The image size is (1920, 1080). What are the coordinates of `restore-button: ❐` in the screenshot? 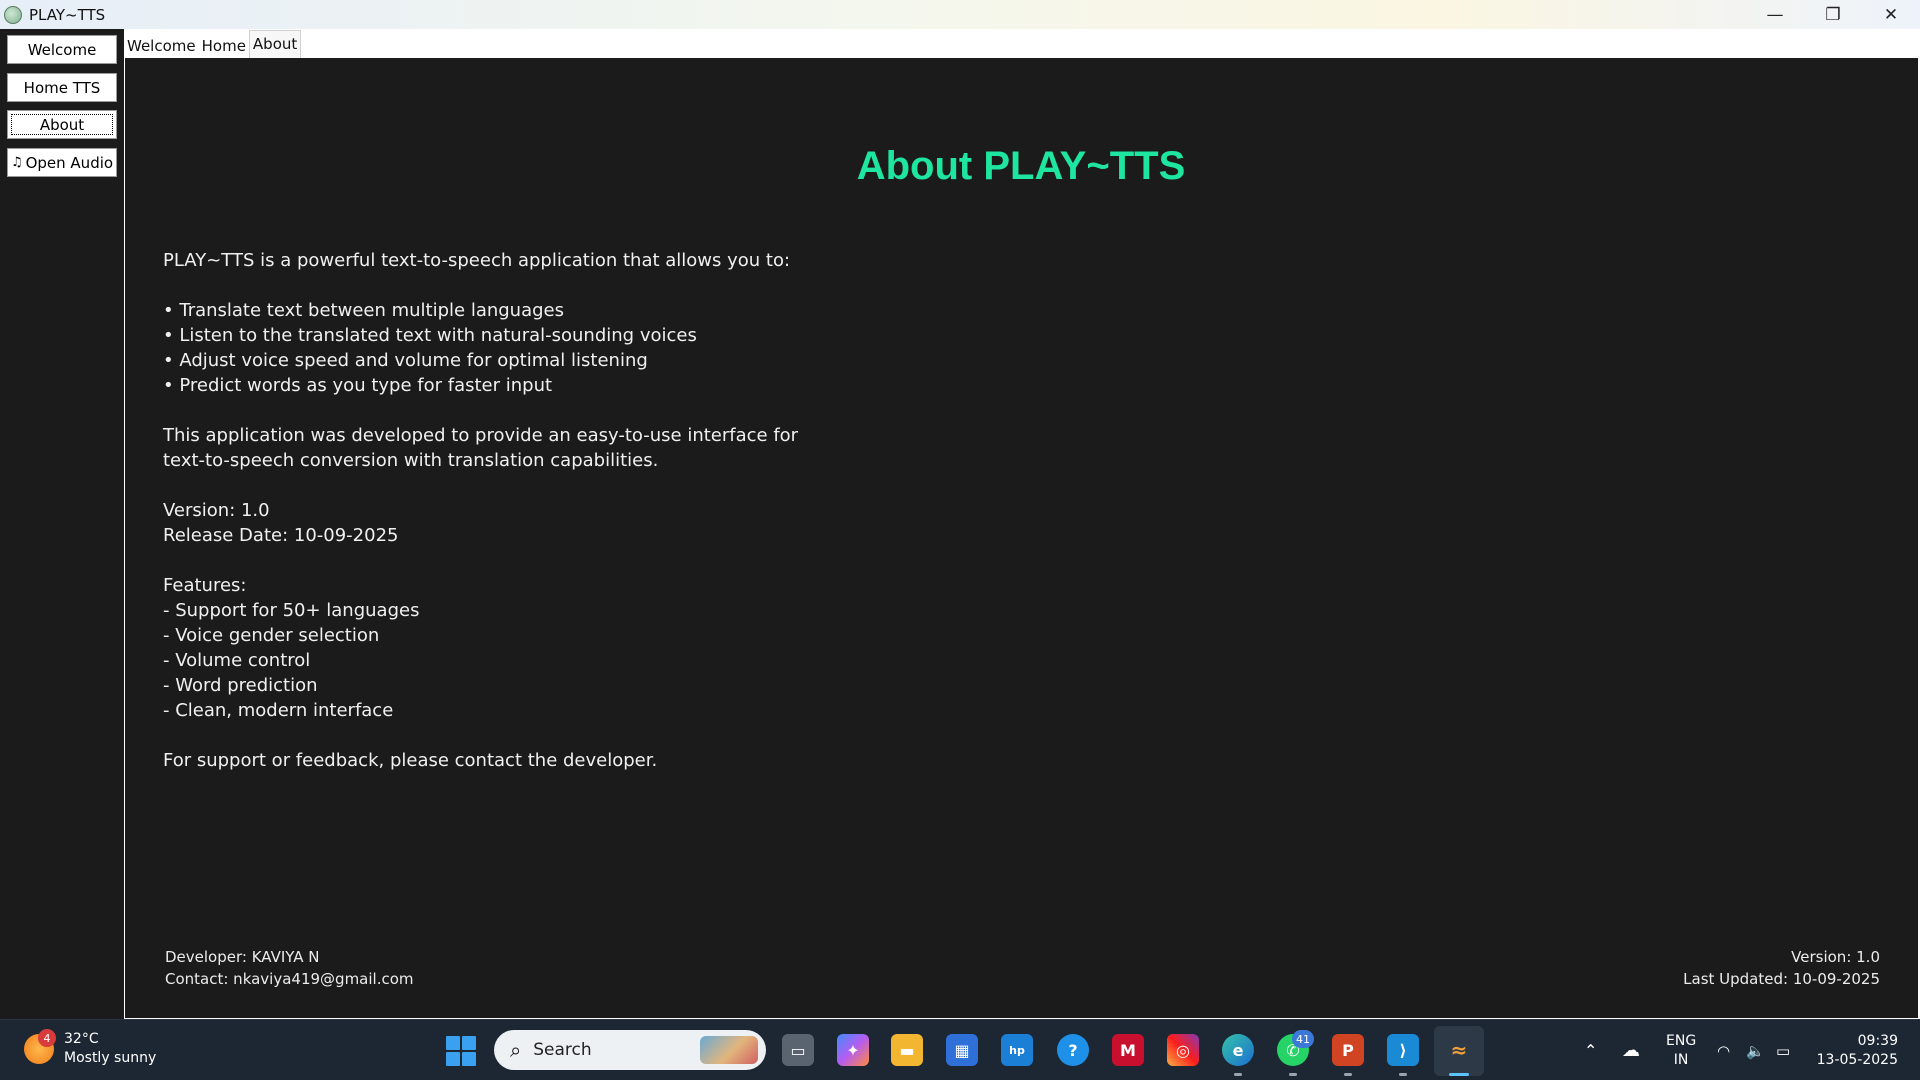 It's located at (1833, 14).